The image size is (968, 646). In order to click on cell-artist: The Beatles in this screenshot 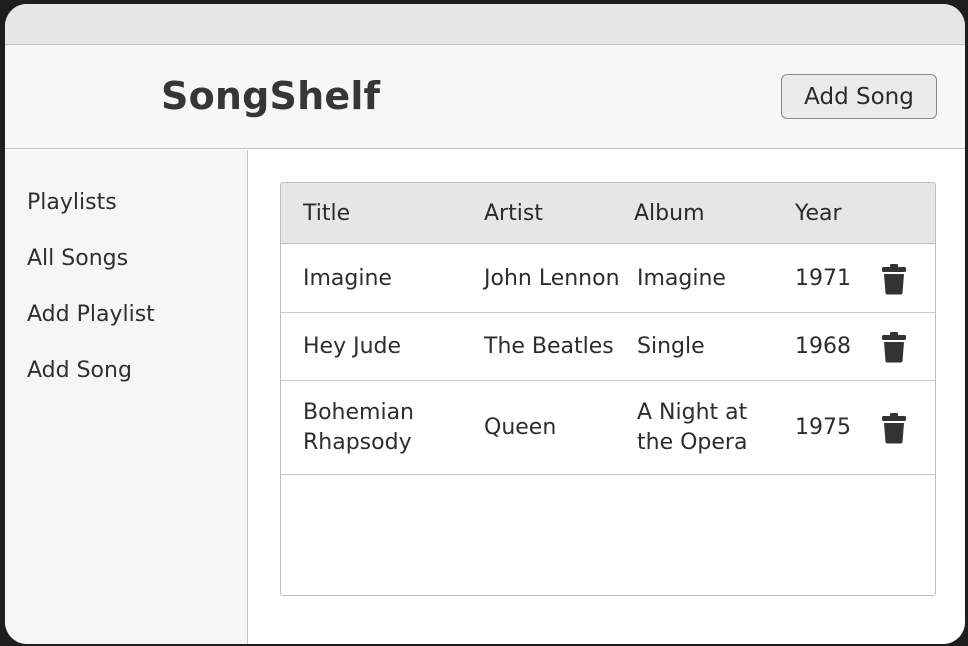, I will do `click(549, 347)`.